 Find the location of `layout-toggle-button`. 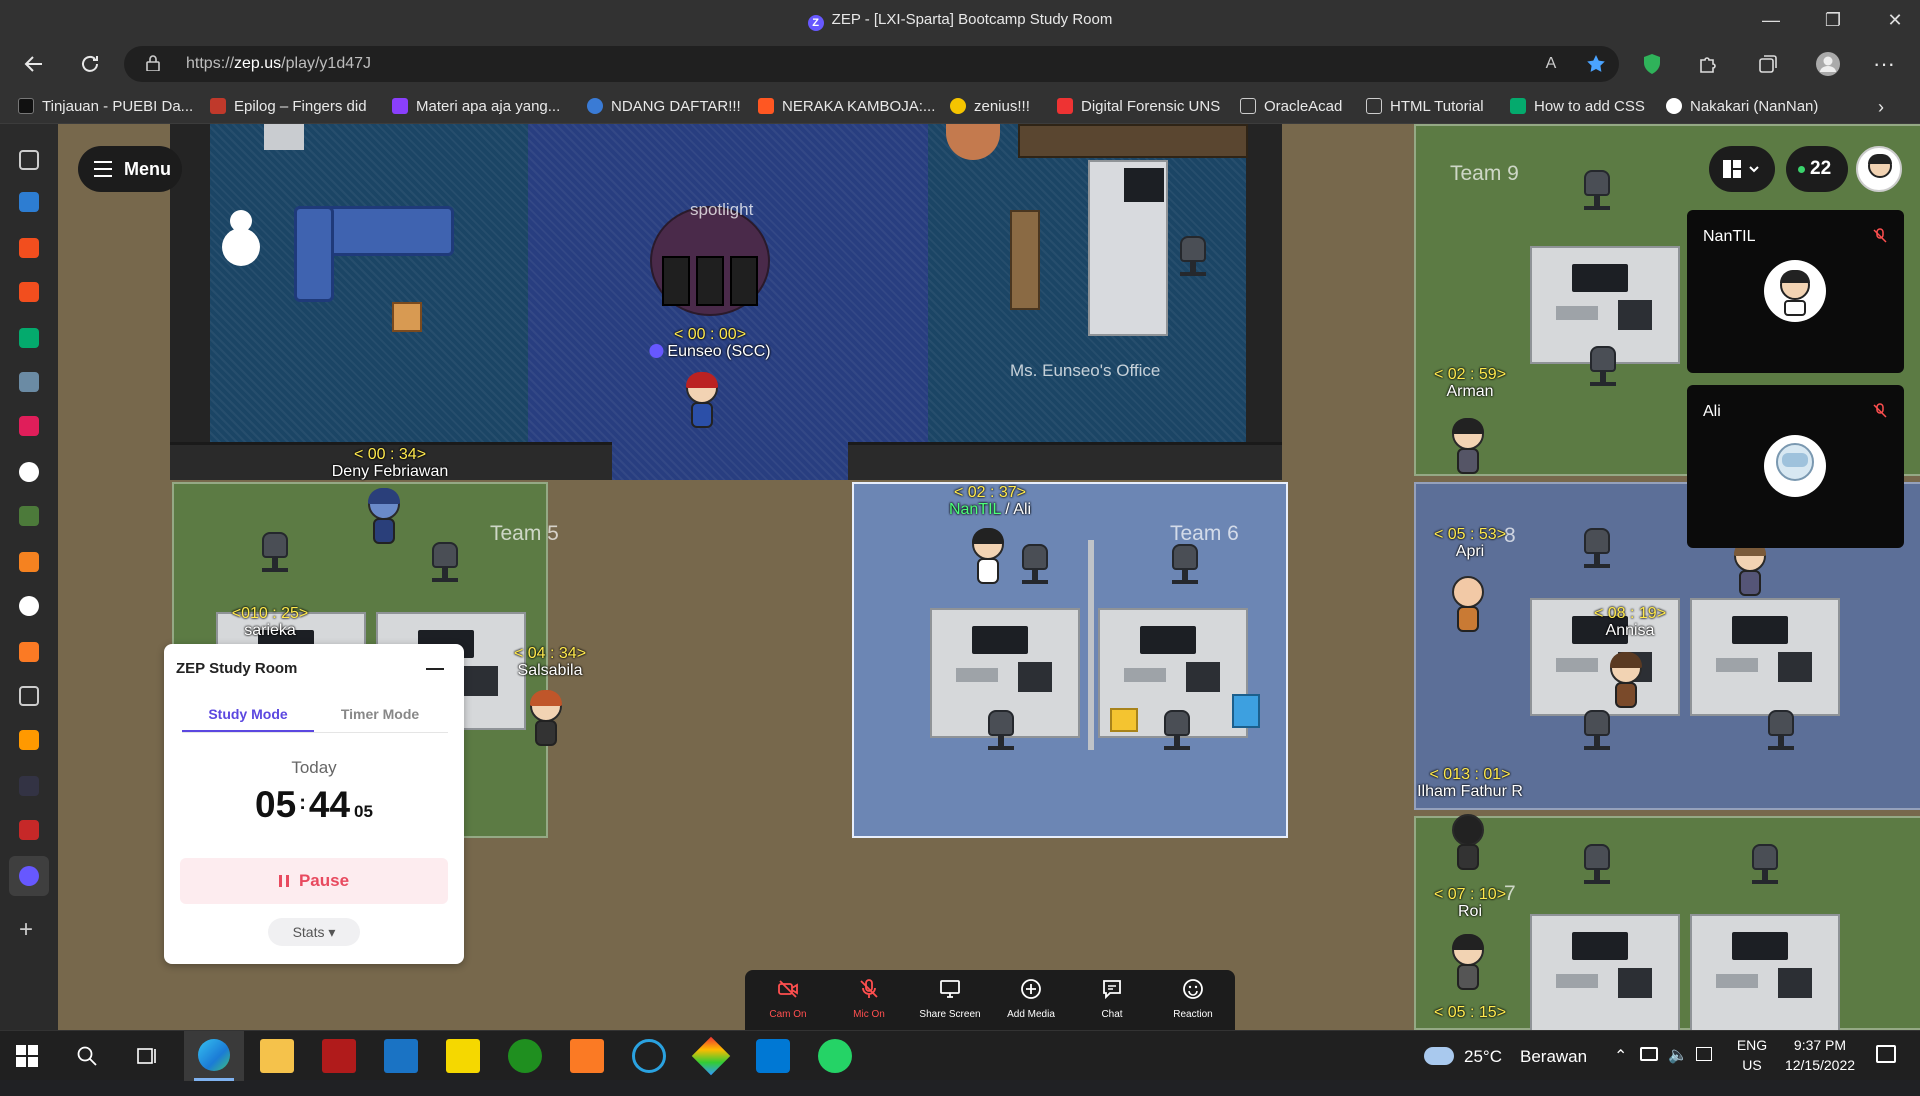

layout-toggle-button is located at coordinates (1742, 169).